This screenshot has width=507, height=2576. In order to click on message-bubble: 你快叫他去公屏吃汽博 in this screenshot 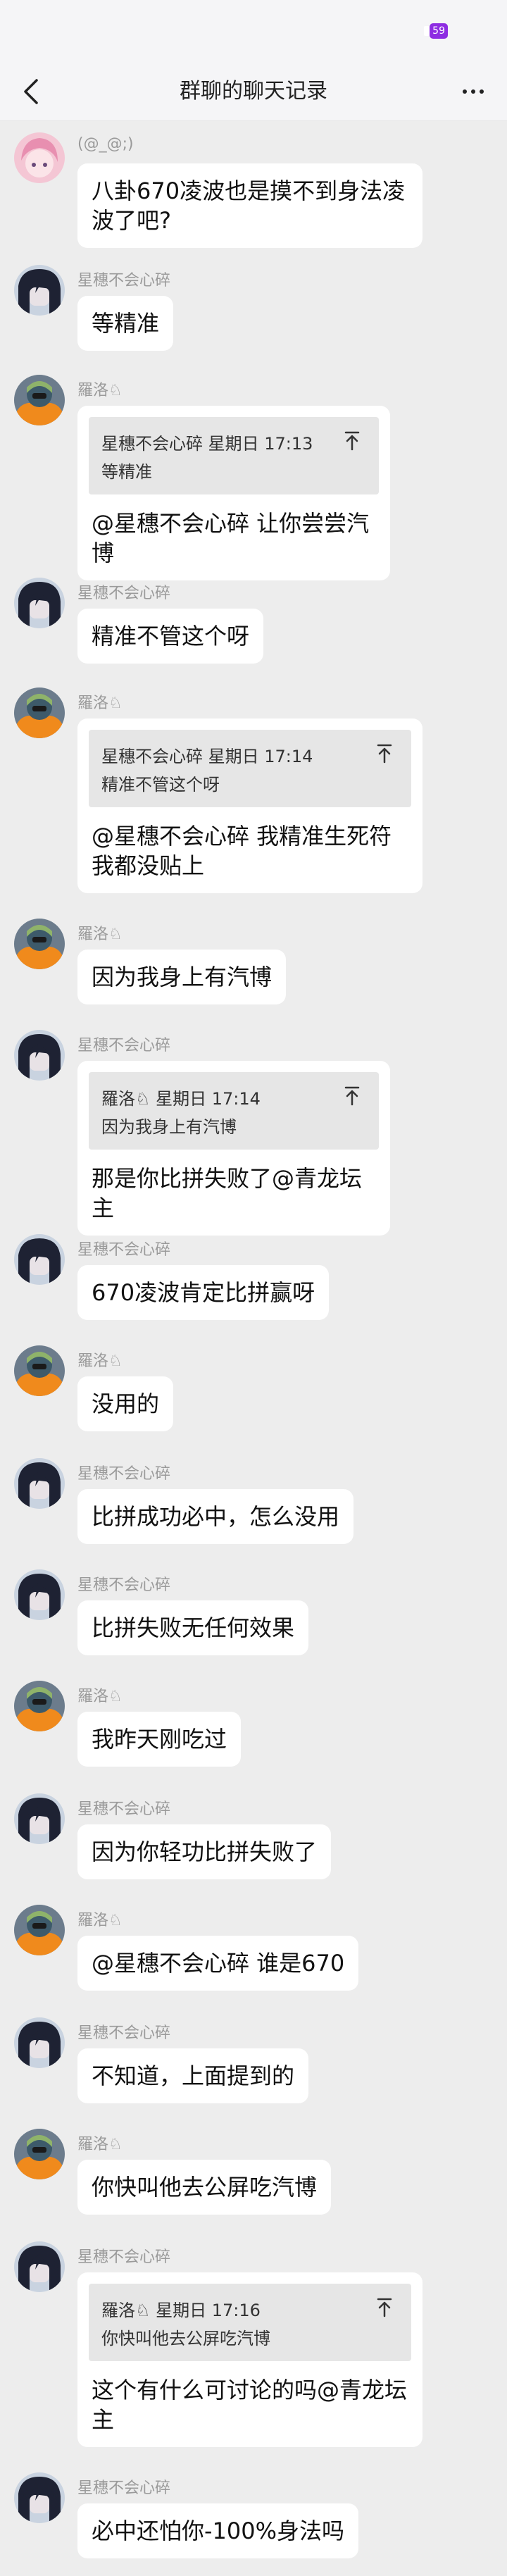, I will do `click(204, 2187)`.